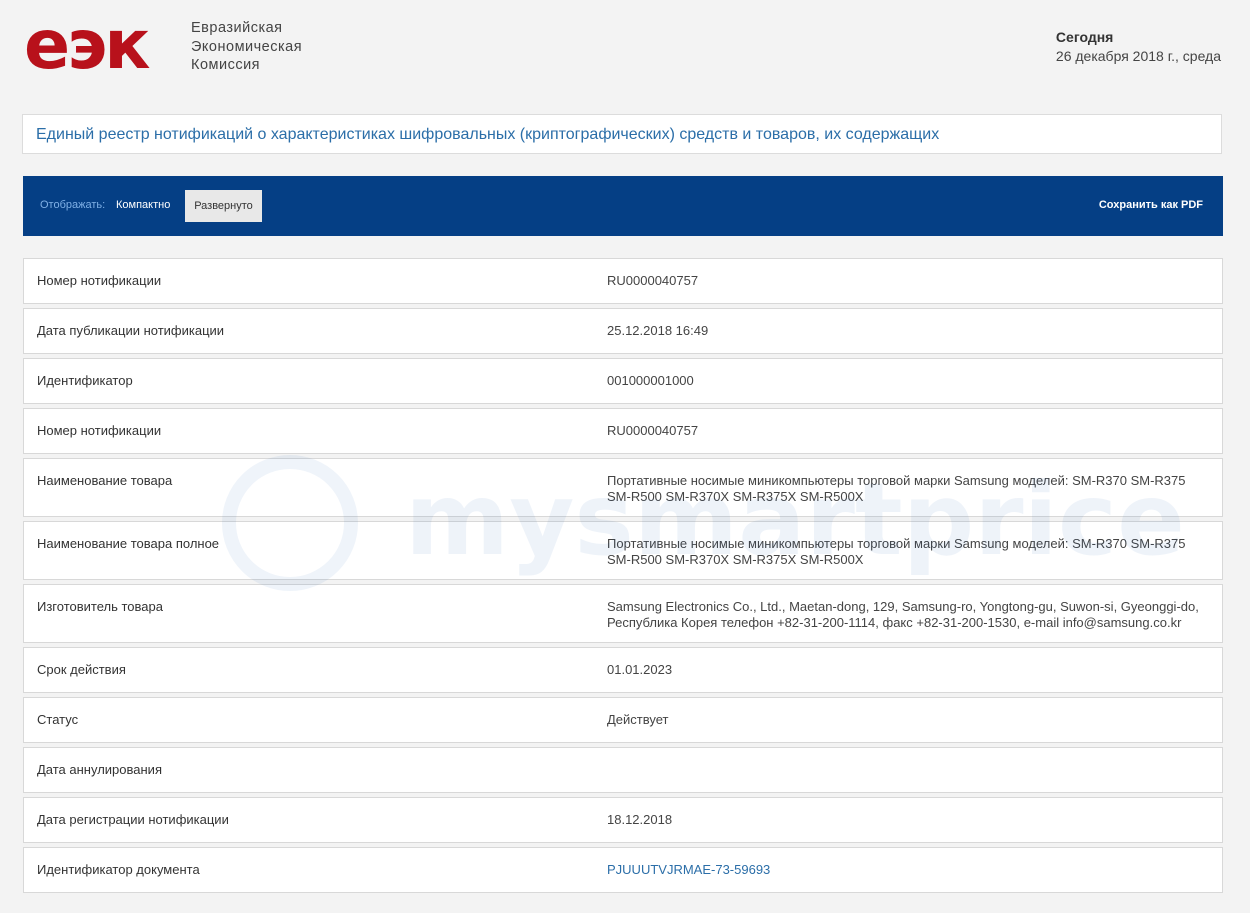  I want to click on detail-value: 001000001000, so click(650, 380).